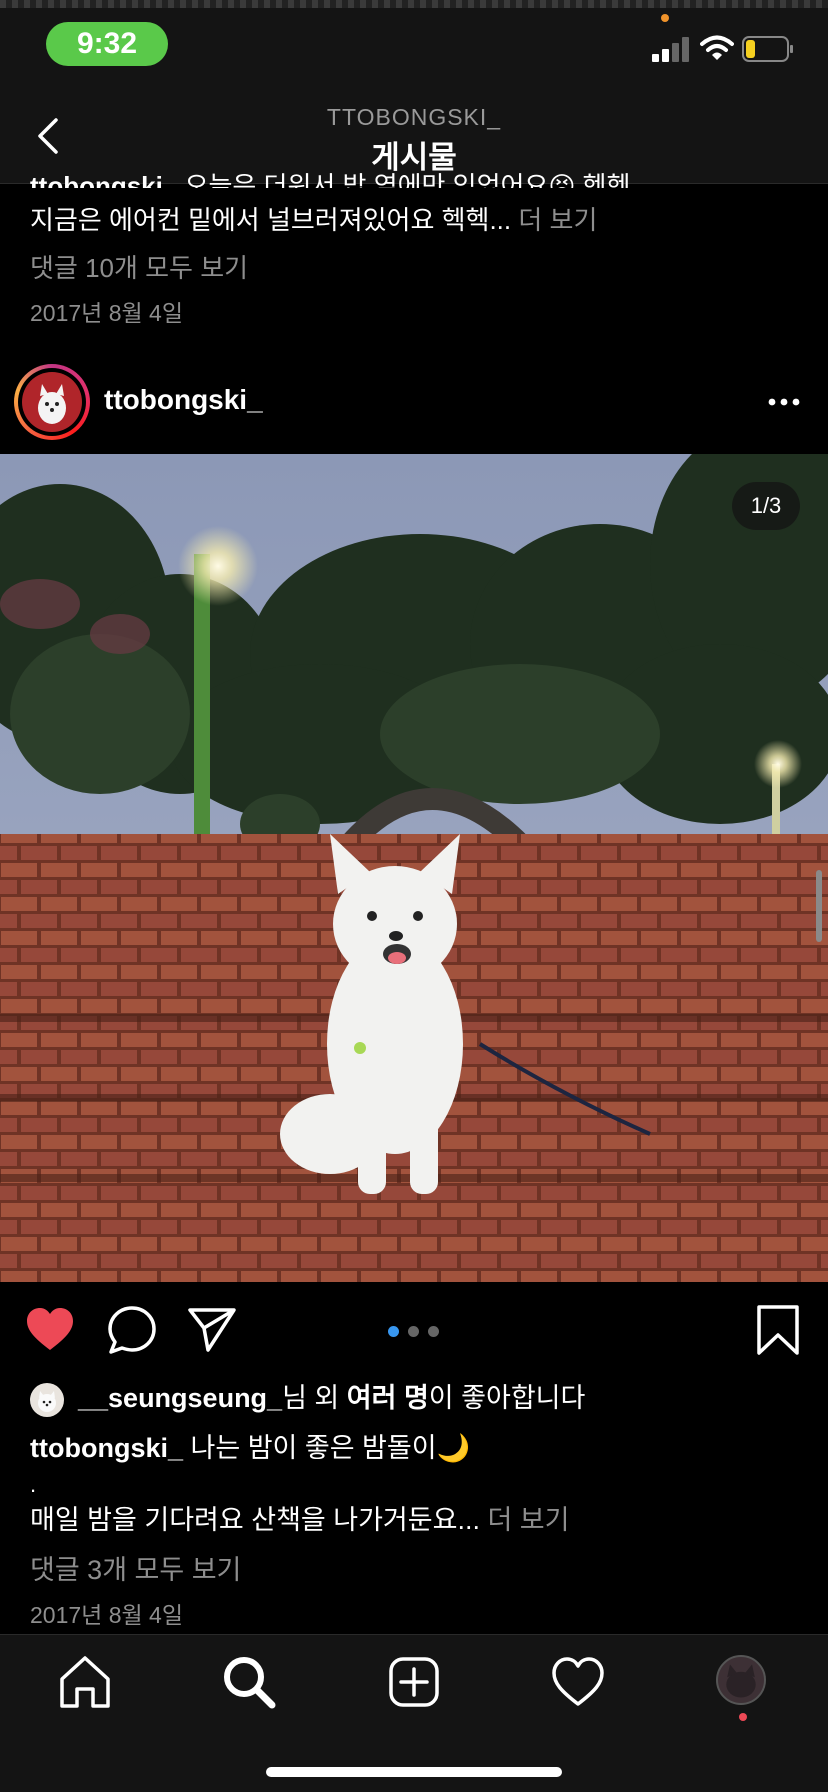 This screenshot has height=1792, width=828. I want to click on post-actions, so click(414, 1330).